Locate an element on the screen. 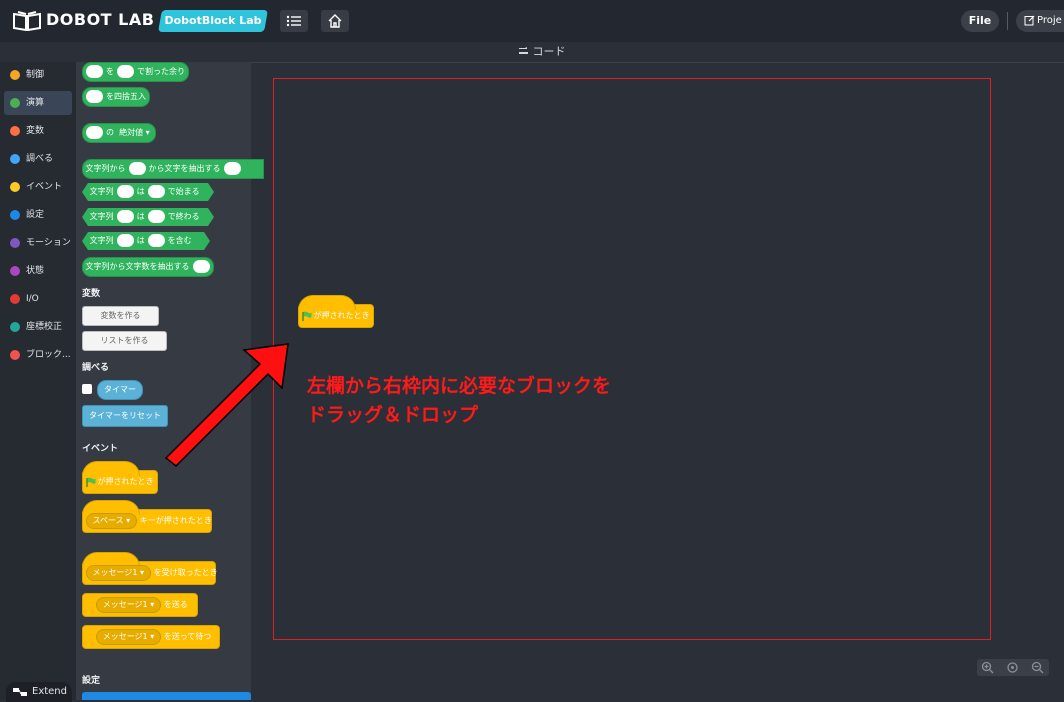 This screenshot has width=1064, height=702. block-text: を送る is located at coordinates (175, 604).